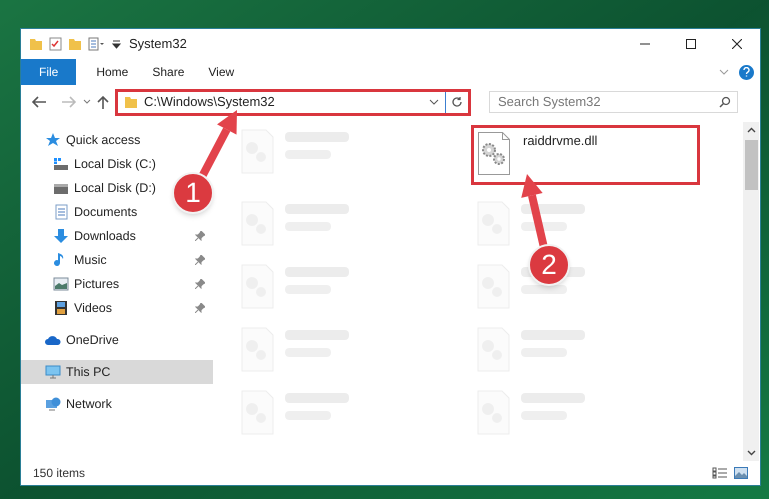  Describe the element at coordinates (457, 102) in the screenshot. I see `refresh-icon` at that location.